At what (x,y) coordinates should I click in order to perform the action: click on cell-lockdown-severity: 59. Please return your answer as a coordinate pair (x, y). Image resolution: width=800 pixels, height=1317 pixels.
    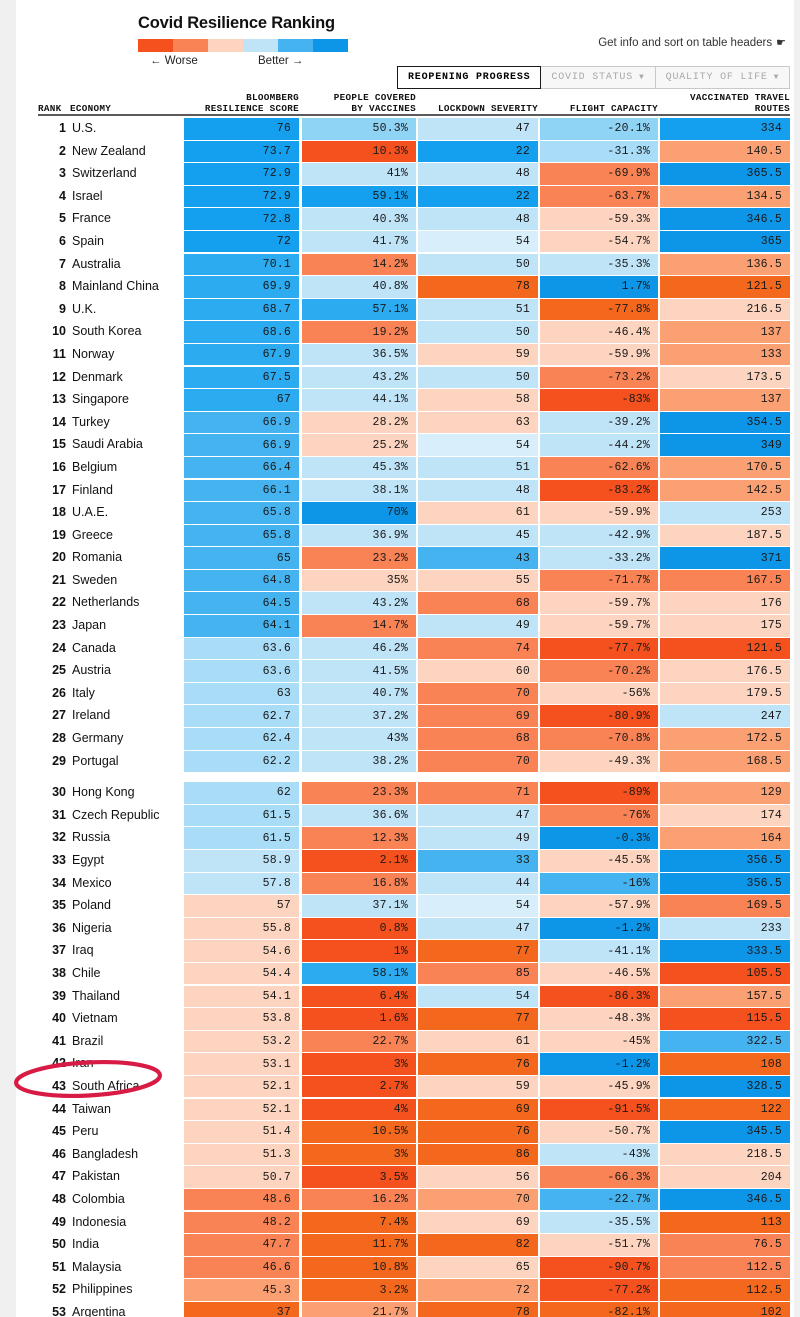
    Looking at the image, I should click on (478, 354).